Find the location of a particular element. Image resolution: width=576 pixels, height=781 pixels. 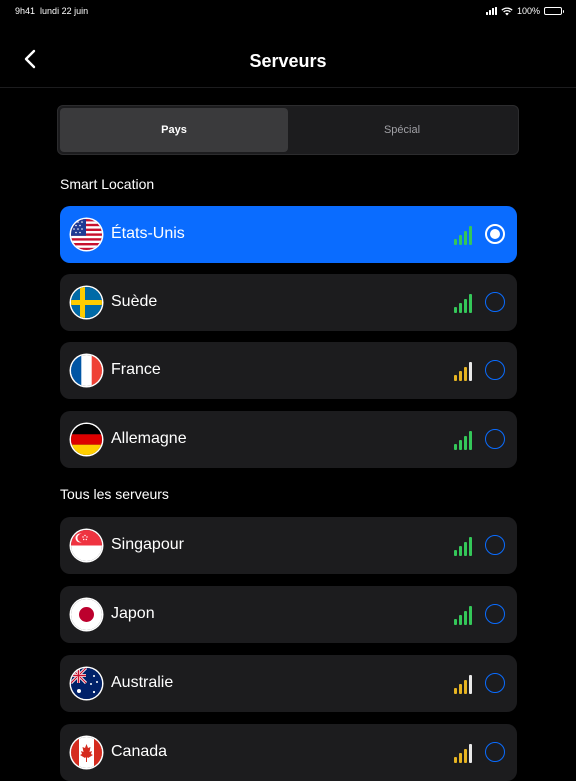

battery-percent: 100% is located at coordinates (528, 11).